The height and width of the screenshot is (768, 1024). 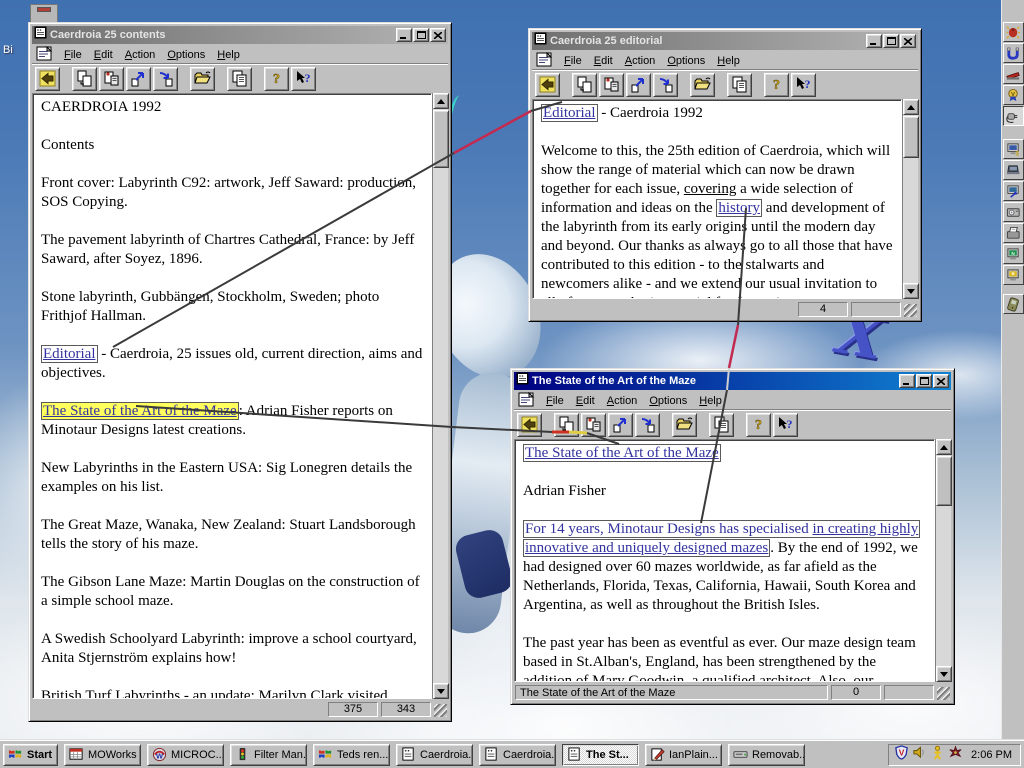 What do you see at coordinates (1013, 149) in the screenshot?
I see `side-toolbar-pc-dollar-button: $` at bounding box center [1013, 149].